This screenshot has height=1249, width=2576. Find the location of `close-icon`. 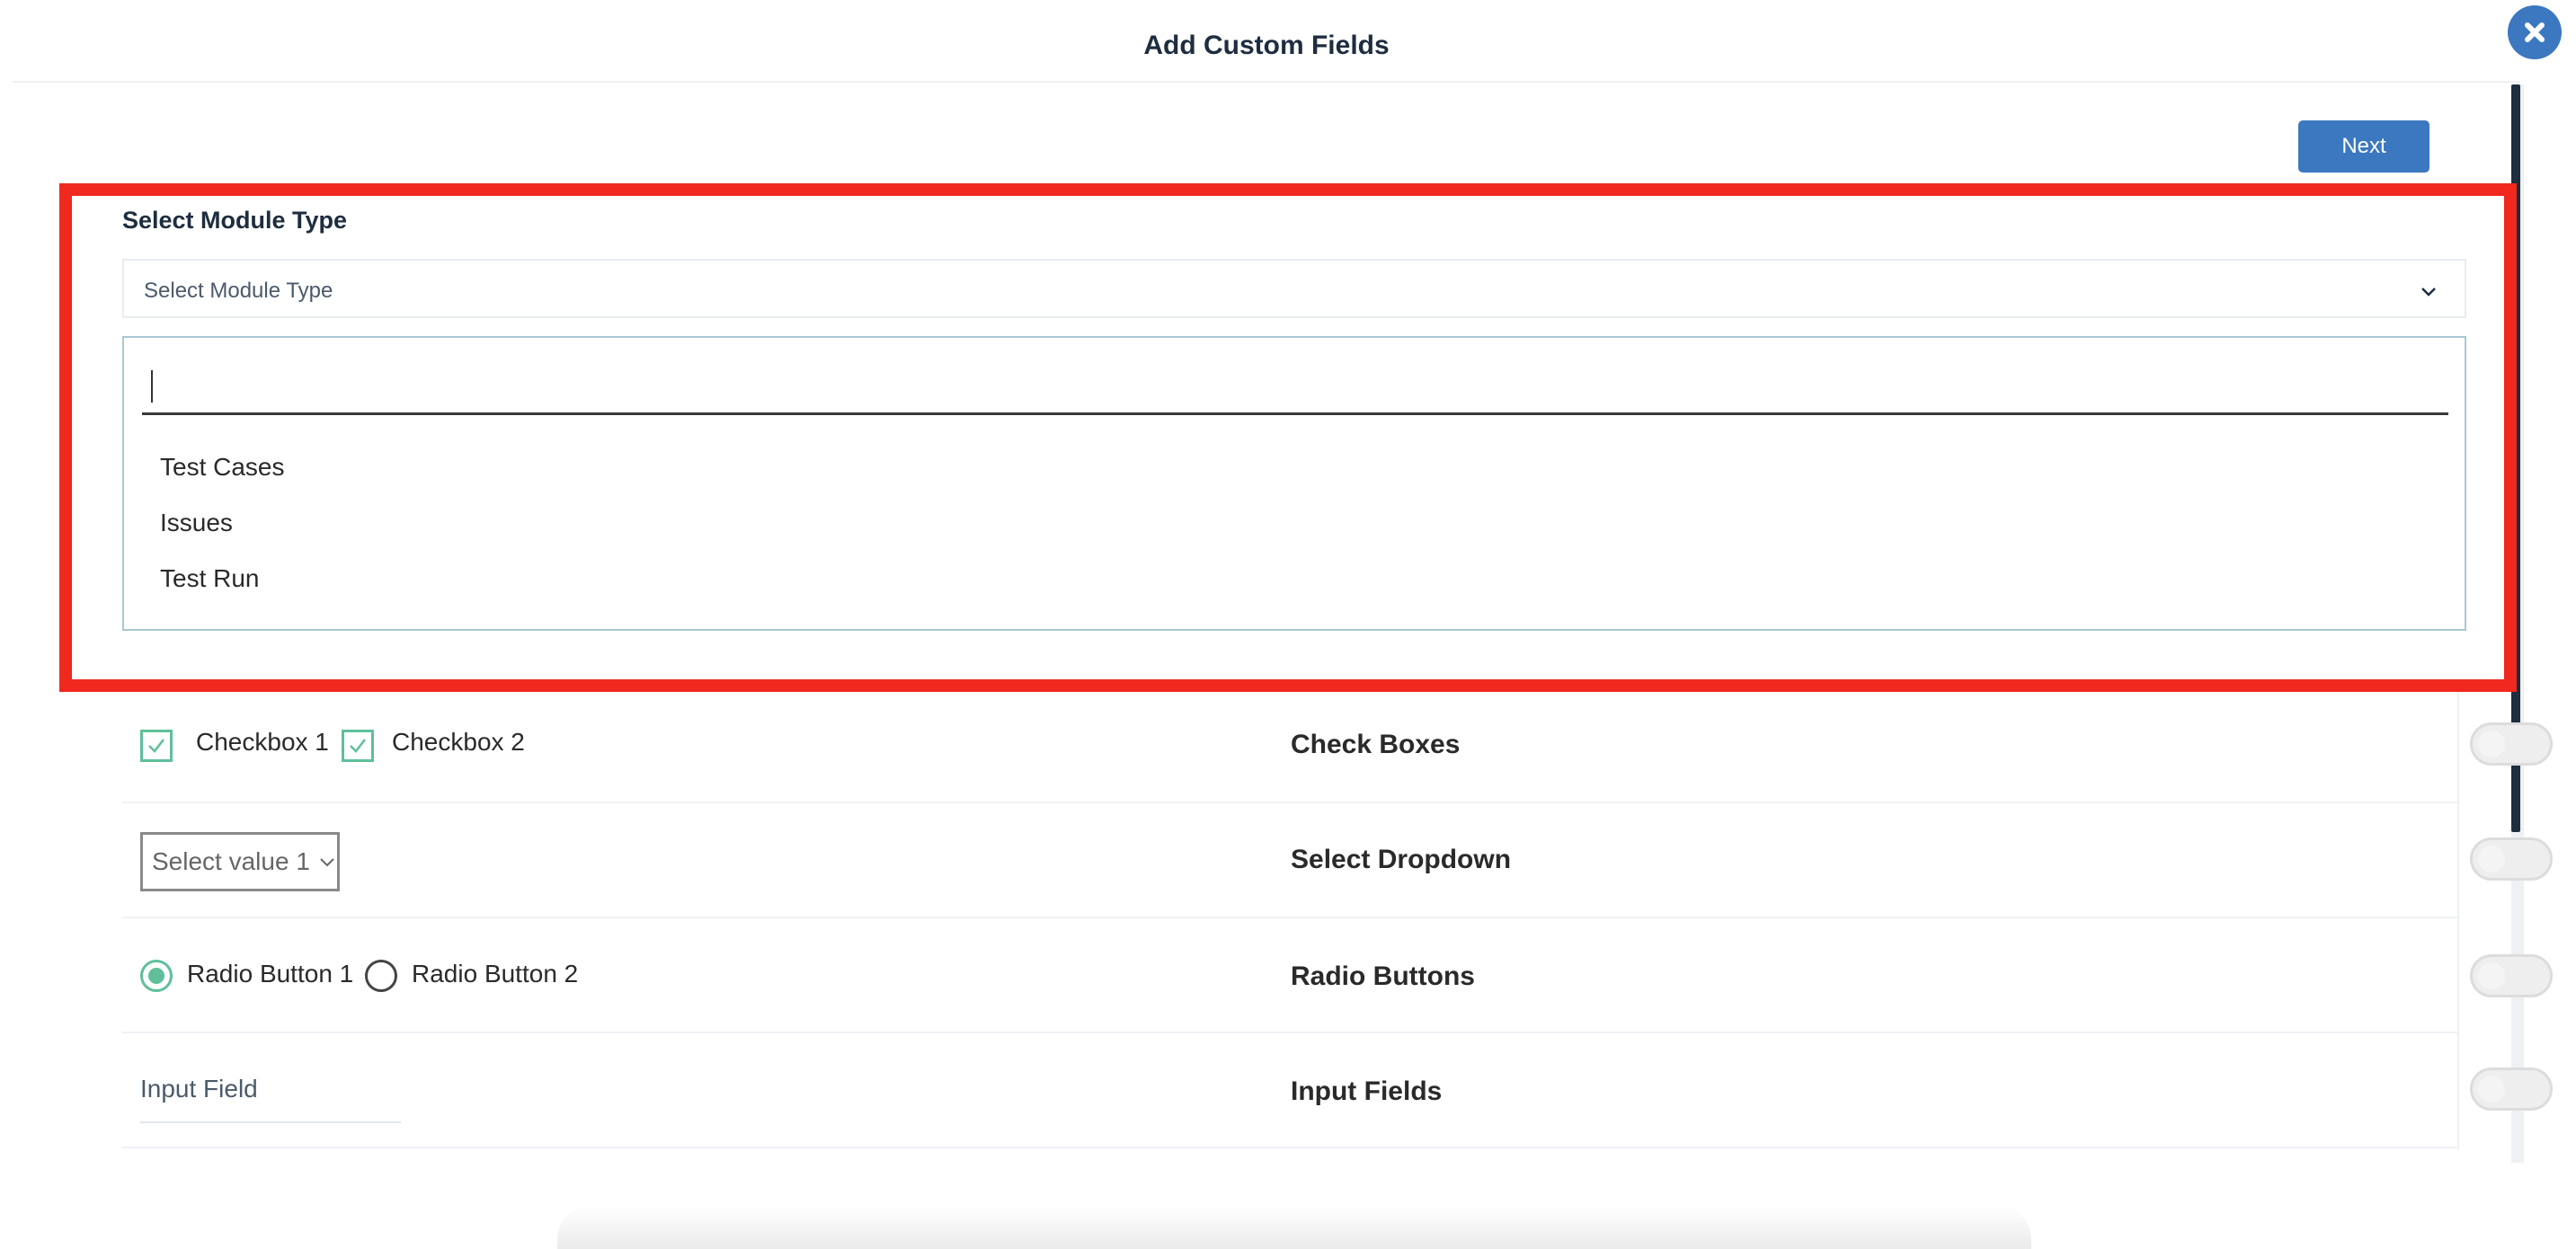

close-icon is located at coordinates (2535, 32).